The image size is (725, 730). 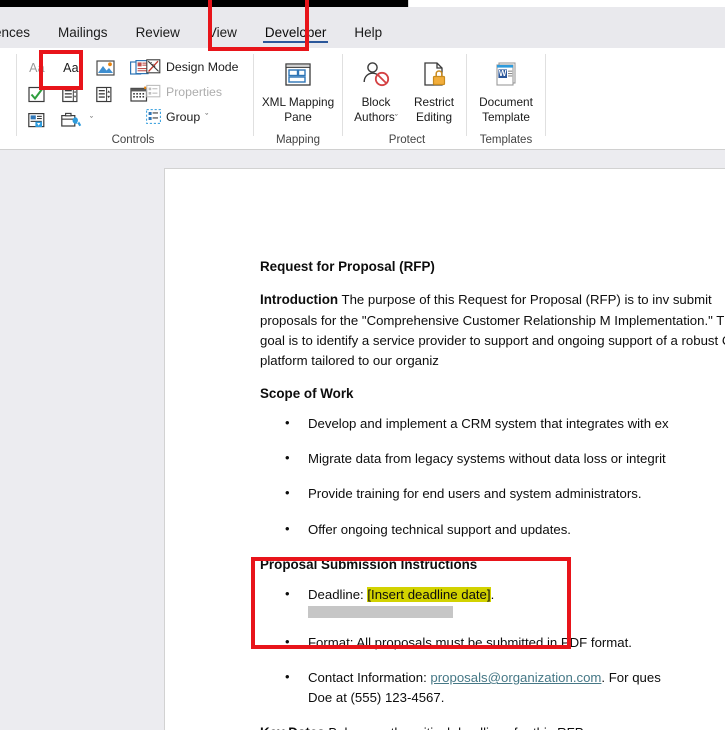 What do you see at coordinates (183, 116) in the screenshot?
I see `group-label: Group` at bounding box center [183, 116].